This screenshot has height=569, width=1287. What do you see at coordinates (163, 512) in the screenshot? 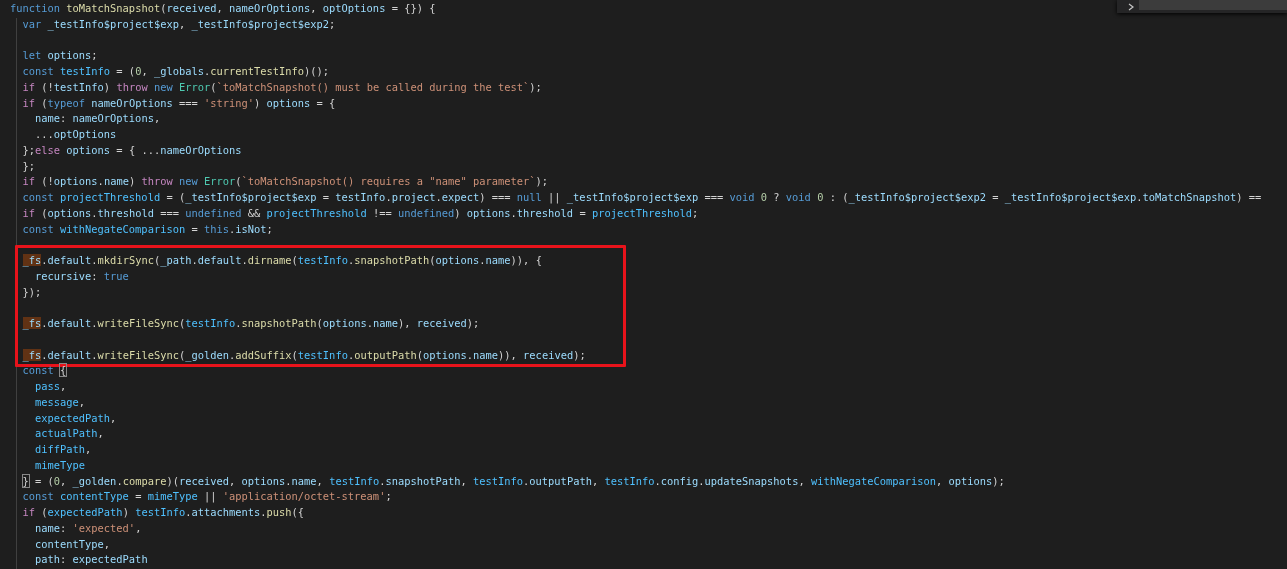
I see `code-line: if (expectedPath) testInfo.attachments.push({` at bounding box center [163, 512].